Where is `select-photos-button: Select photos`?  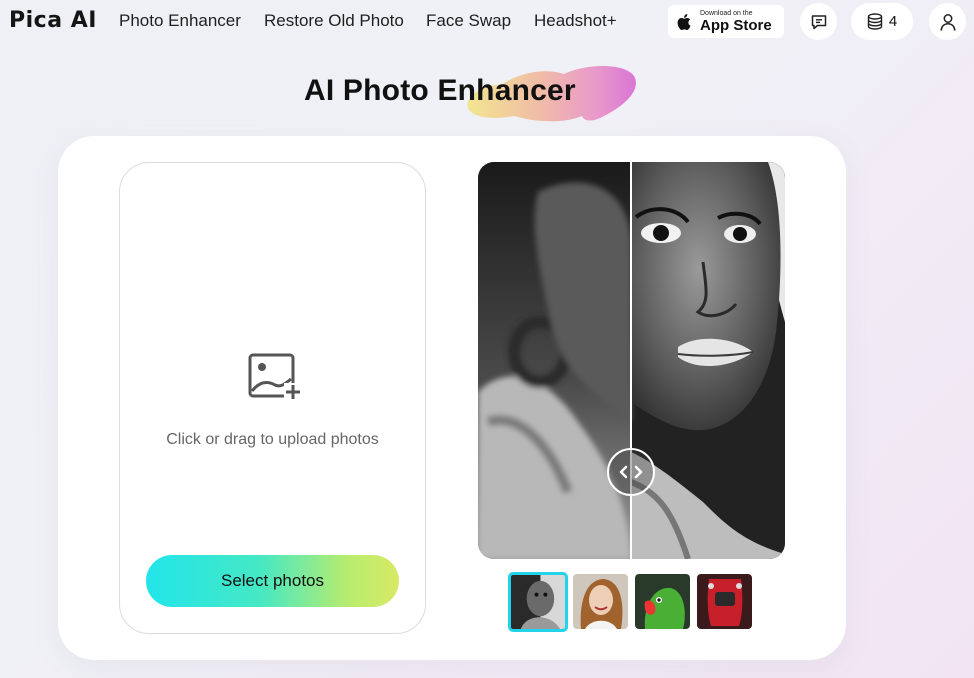
select-photos-button: Select photos is located at coordinates (272, 581).